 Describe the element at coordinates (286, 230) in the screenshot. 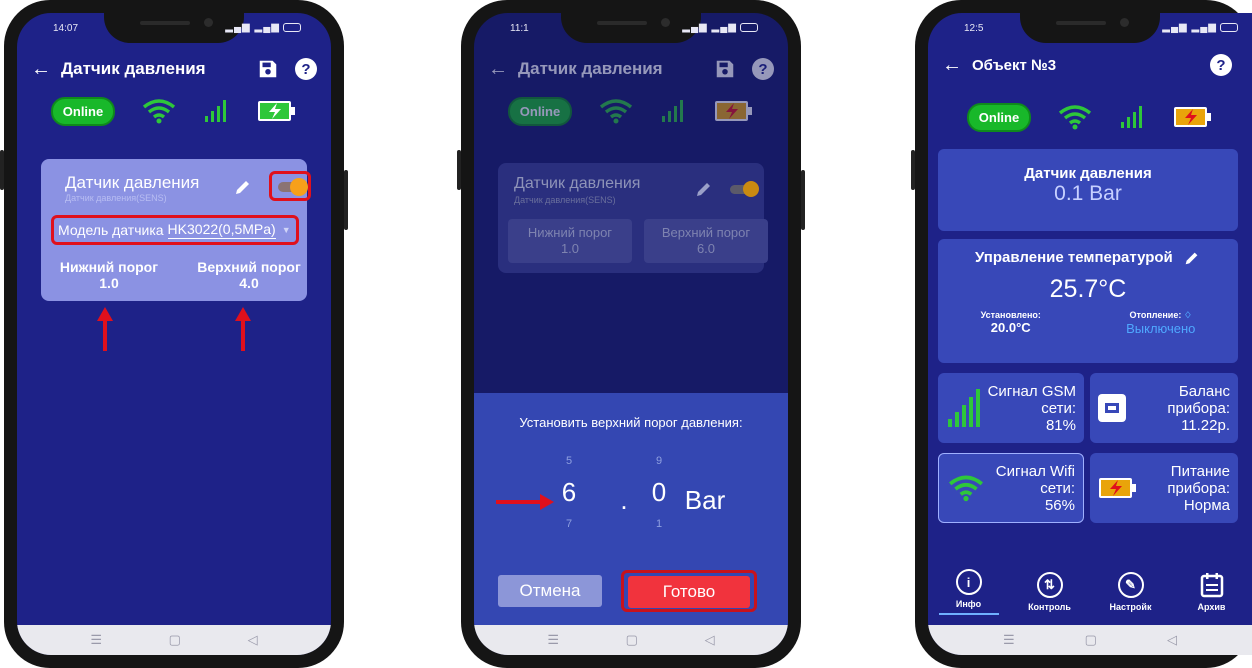

I see `dropdown-arrow-icon: ▼` at that location.